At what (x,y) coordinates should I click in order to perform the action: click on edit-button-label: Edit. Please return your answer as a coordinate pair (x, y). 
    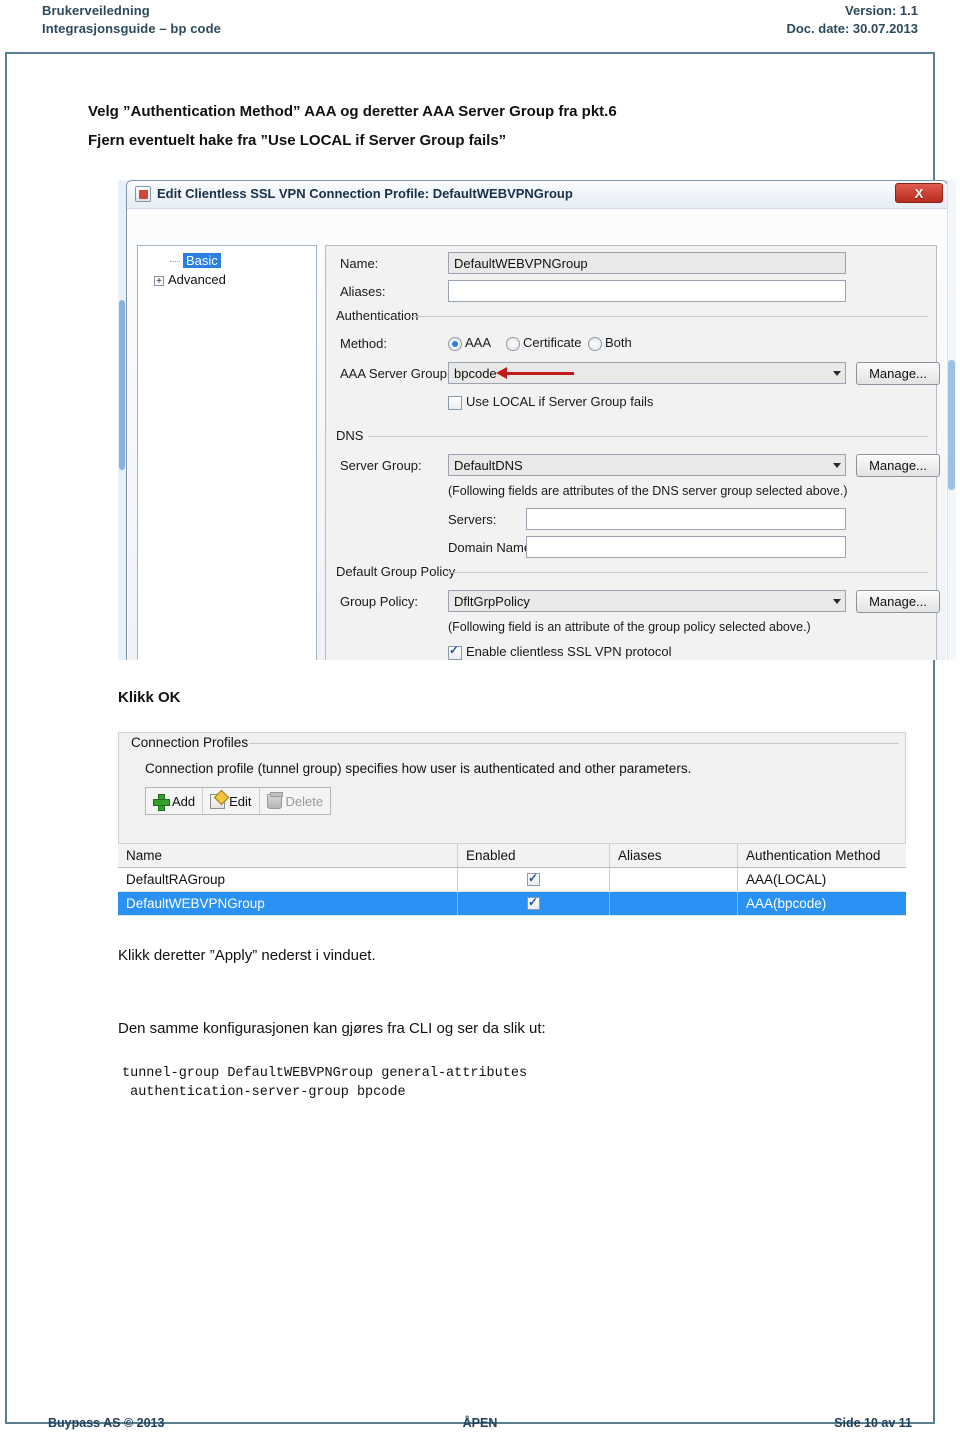
    Looking at the image, I should click on (240, 801).